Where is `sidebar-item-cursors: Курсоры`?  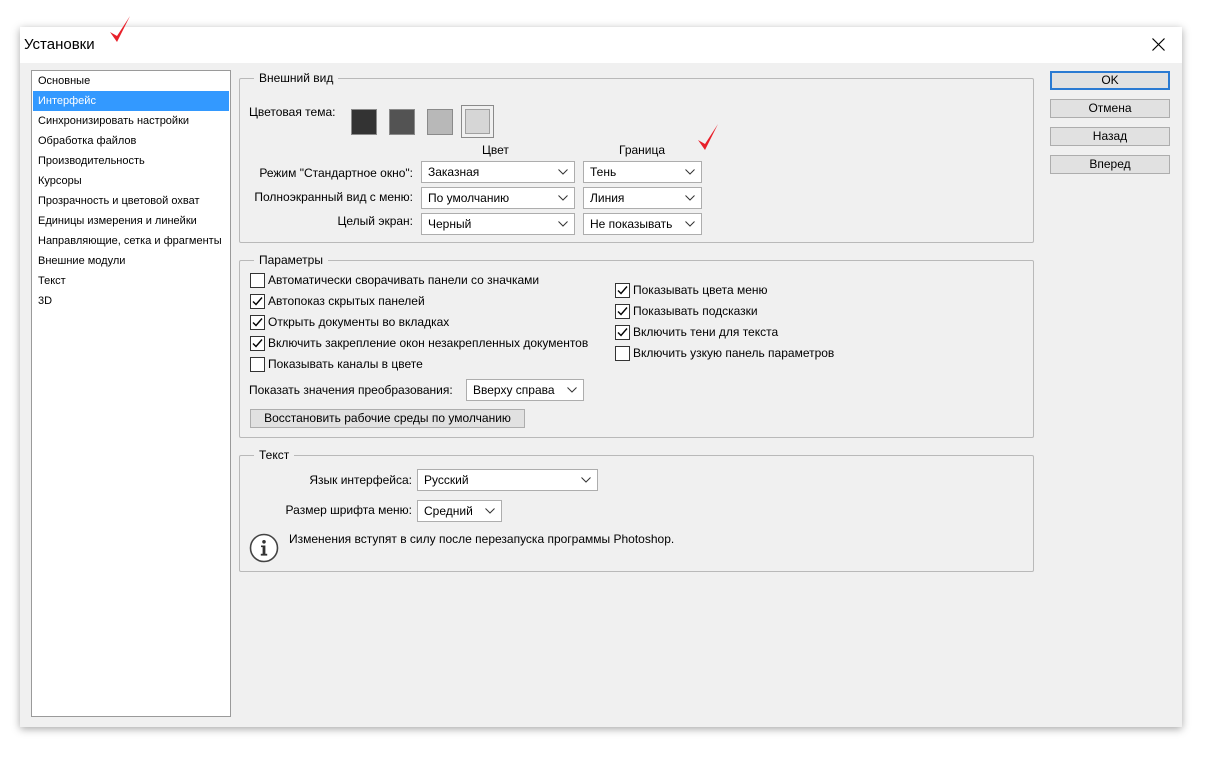
sidebar-item-cursors: Курсоры is located at coordinates (131, 181).